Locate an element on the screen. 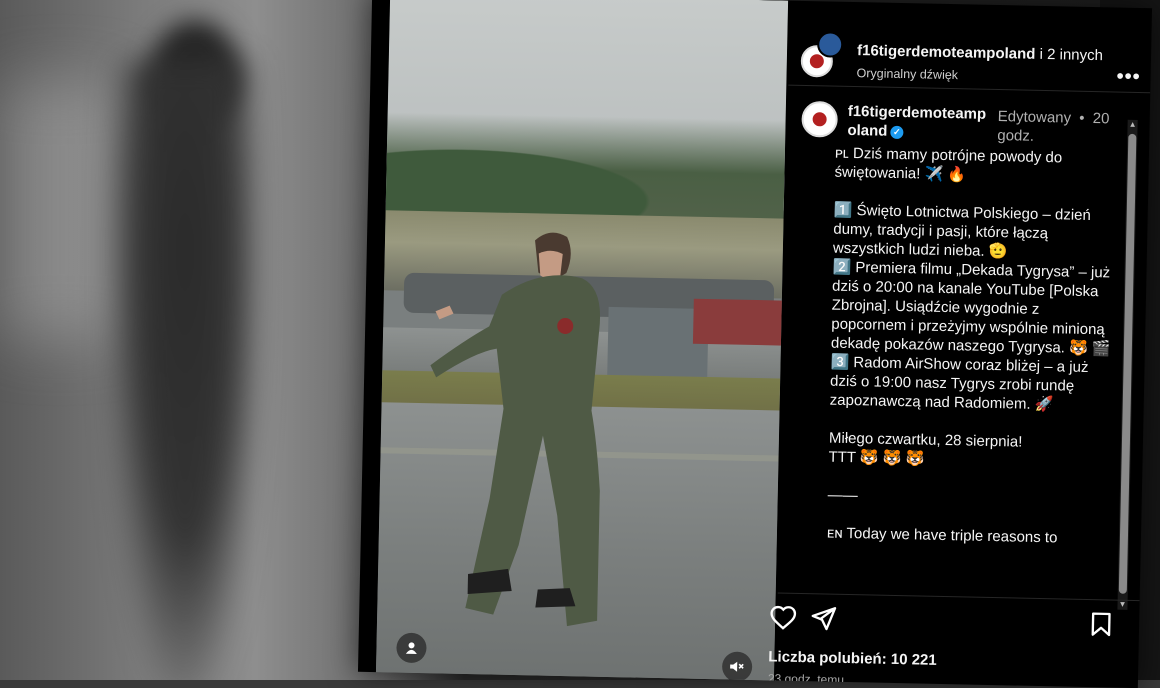  bookmark-icon is located at coordinates (1101, 624).